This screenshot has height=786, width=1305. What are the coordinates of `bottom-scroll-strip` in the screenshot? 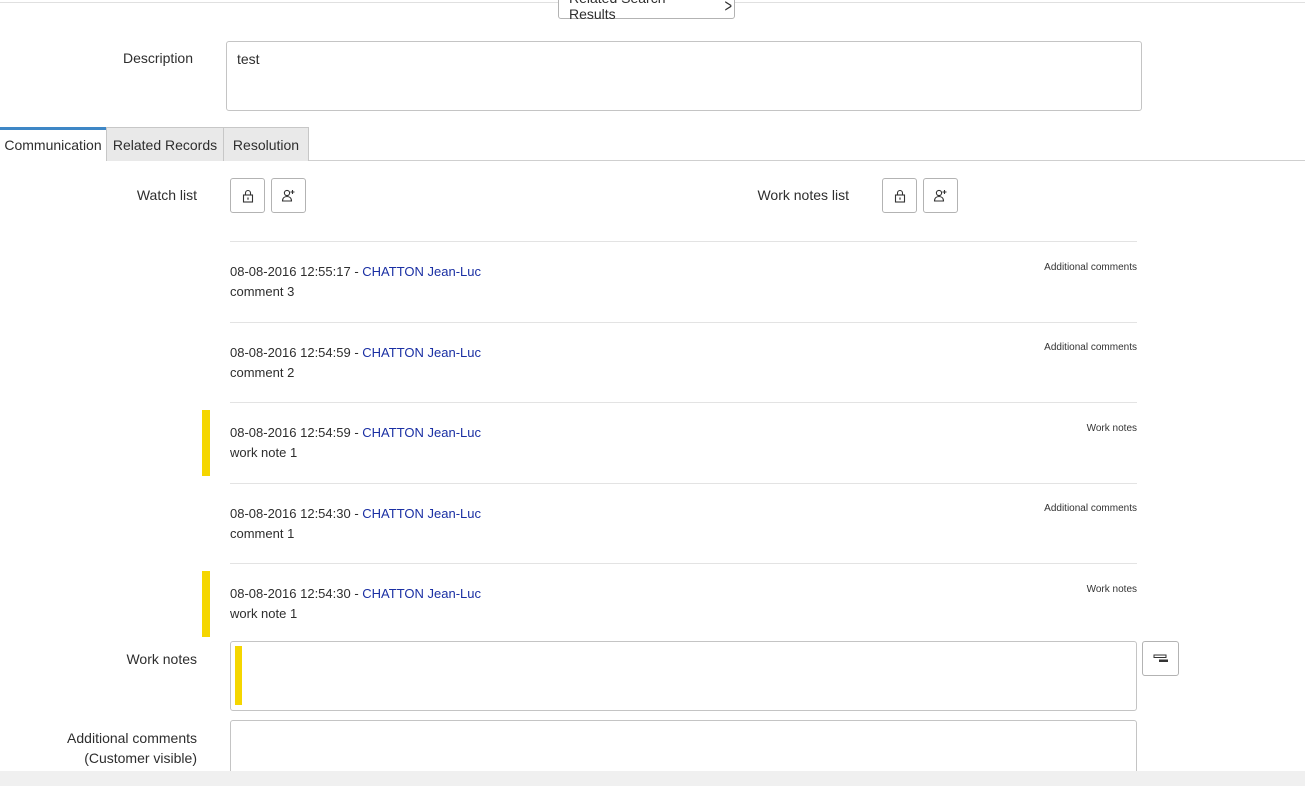 It's located at (652, 778).